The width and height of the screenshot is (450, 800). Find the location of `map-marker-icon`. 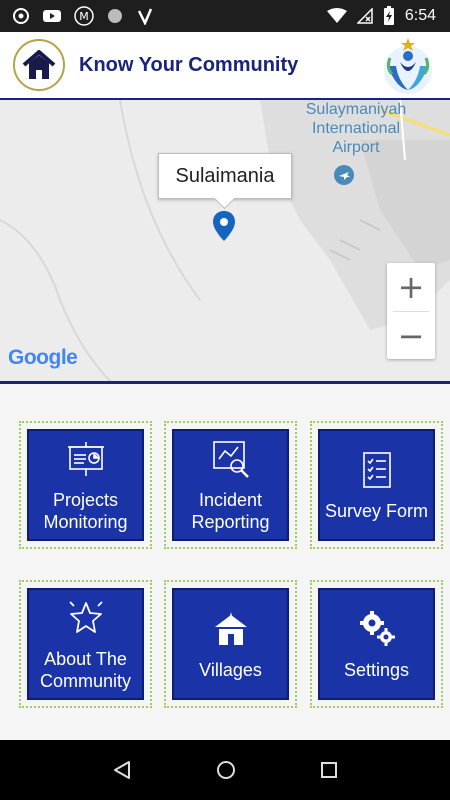

map-marker-icon is located at coordinates (224, 226).